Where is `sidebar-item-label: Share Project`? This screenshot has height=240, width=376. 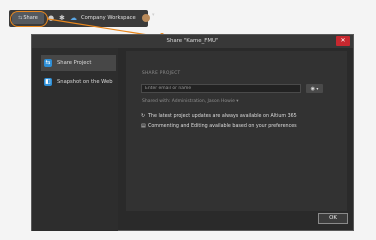 sidebar-item-label: Share Project is located at coordinates (74, 63).